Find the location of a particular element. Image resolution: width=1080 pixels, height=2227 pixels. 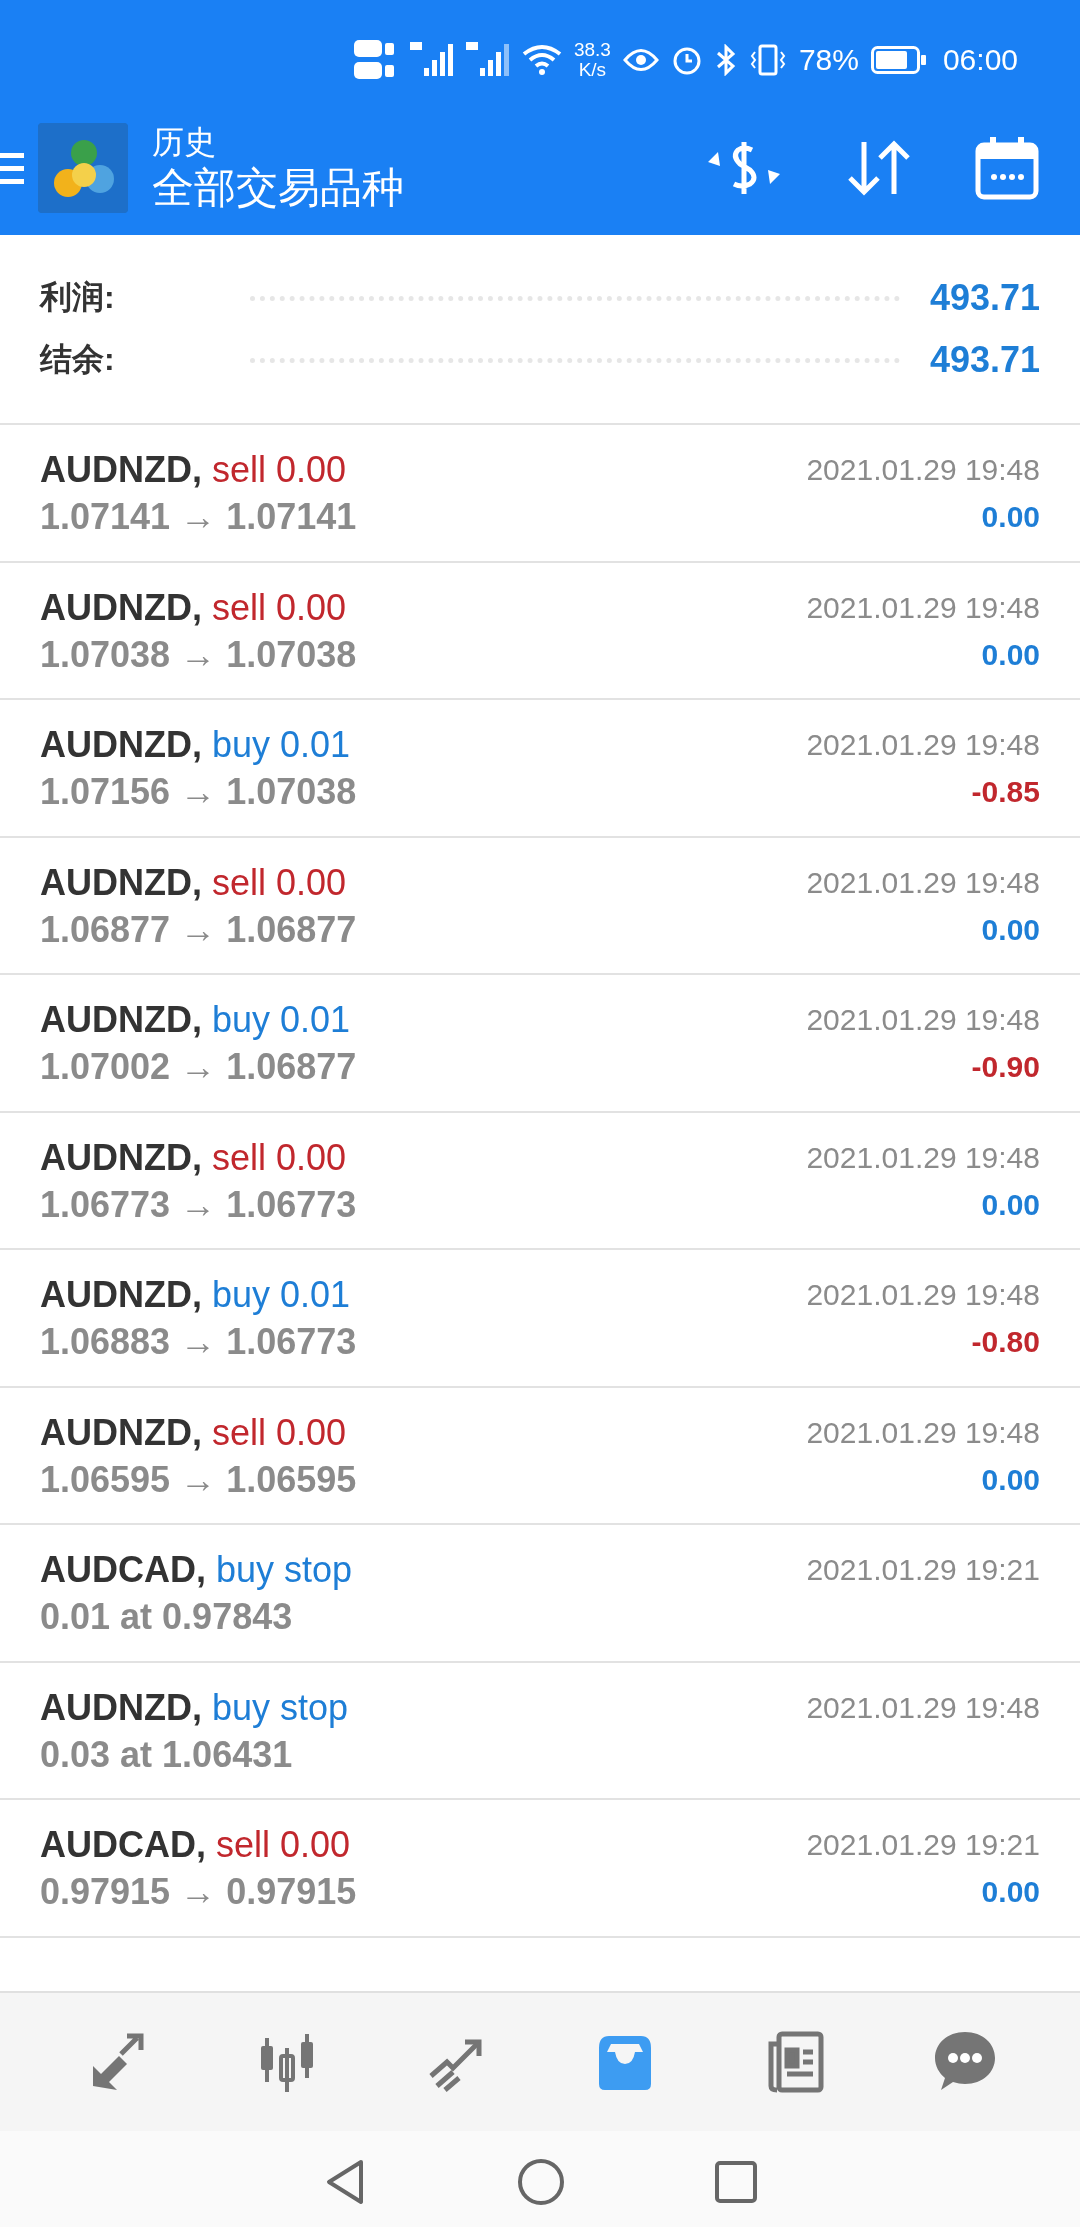

trade-detail: 1.07002 → 1.06877 is located at coordinates (198, 1067).